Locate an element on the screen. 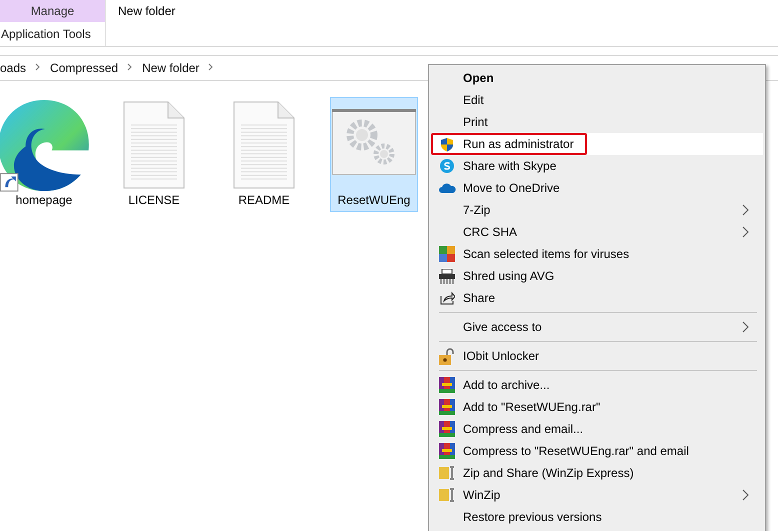 The height and width of the screenshot is (531, 778). shield-icon is located at coordinates (447, 144).